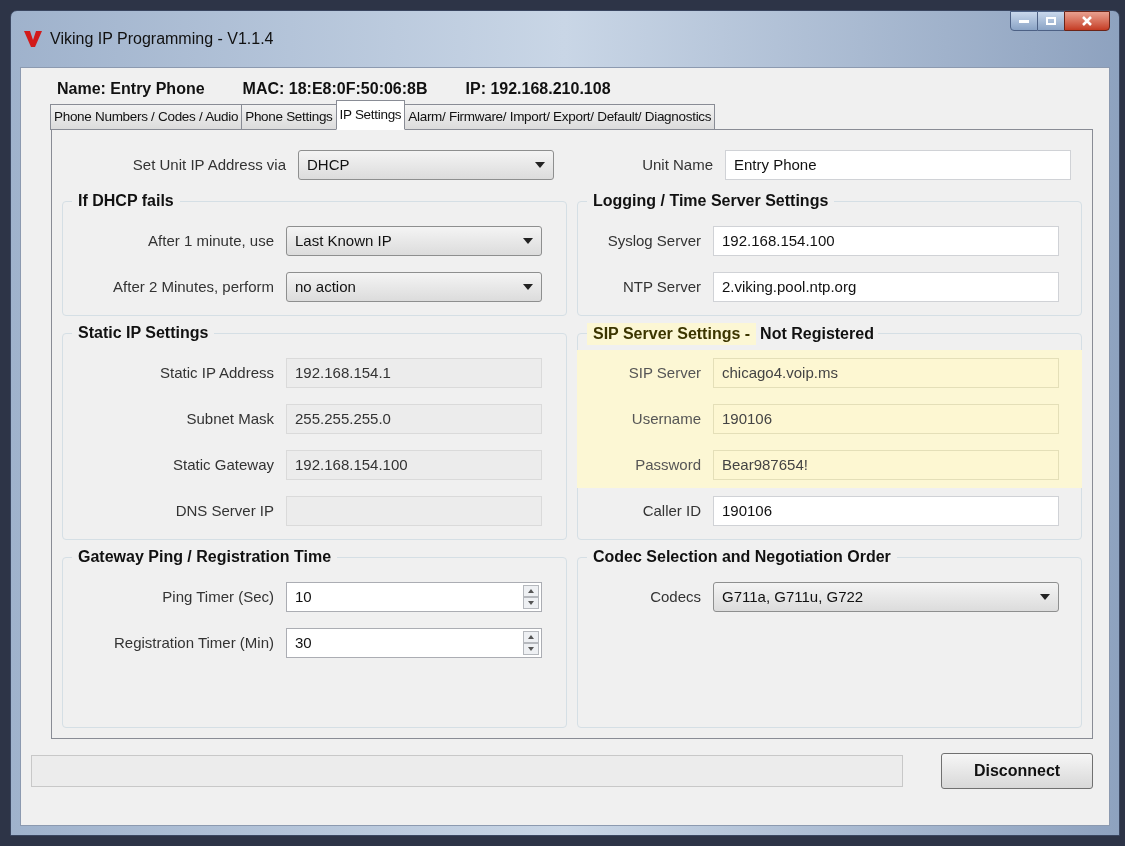 The image size is (1125, 846). I want to click on disconnect-button: Disconnect, so click(1017, 771).